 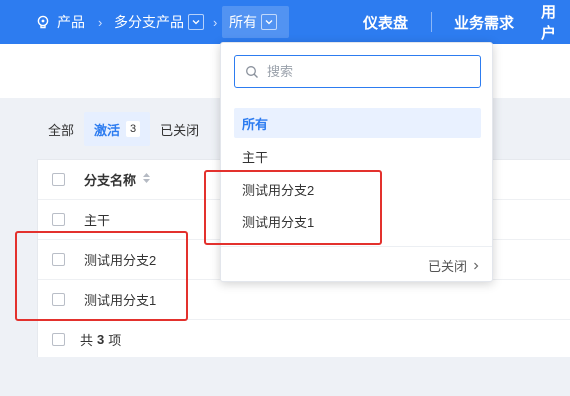 What do you see at coordinates (71, 22) in the screenshot?
I see `breadcrumb-product-label: 产品` at bounding box center [71, 22].